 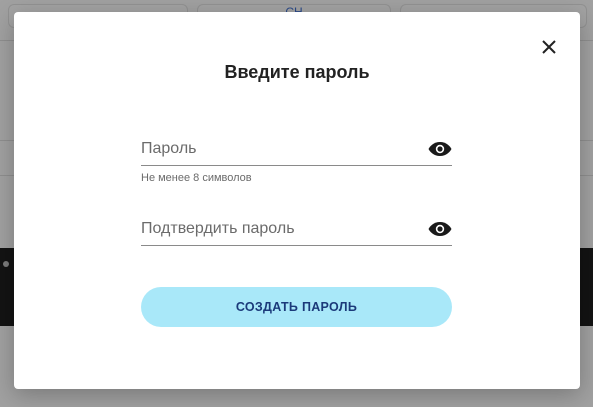 I want to click on dialog-title: Введите пароль, so click(x=297, y=72).